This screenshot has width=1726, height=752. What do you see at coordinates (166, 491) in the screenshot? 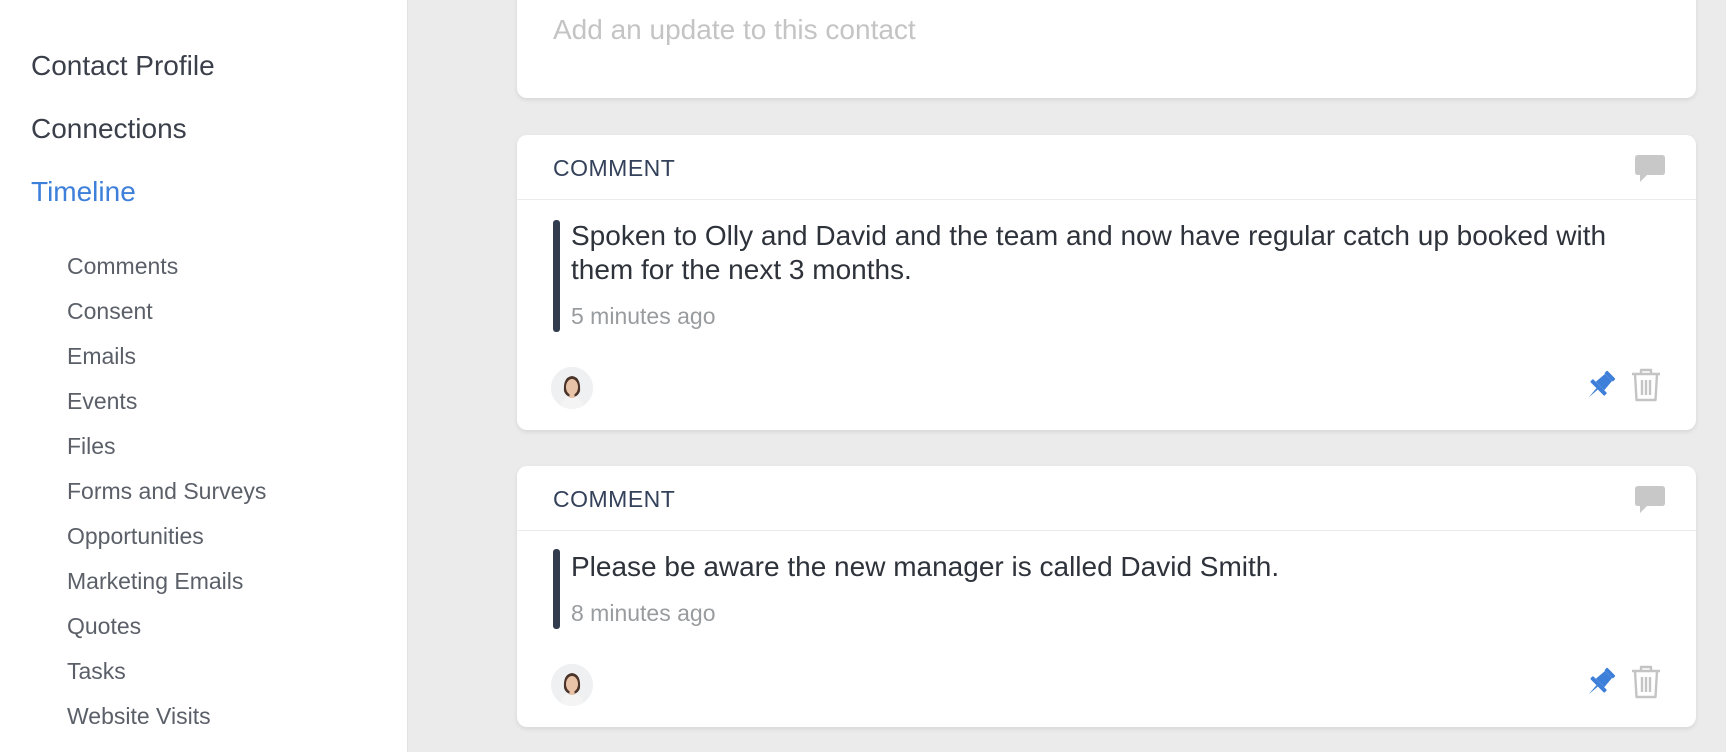
I see `sidebar-item-forms-and-surveys: Forms and Surveys` at bounding box center [166, 491].